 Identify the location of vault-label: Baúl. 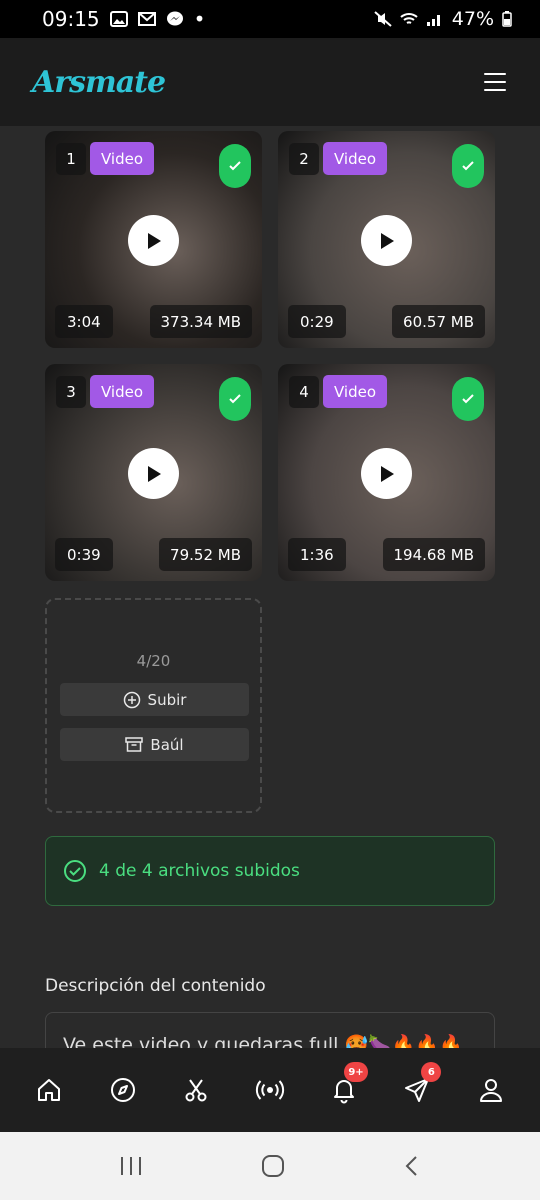
(167, 744).